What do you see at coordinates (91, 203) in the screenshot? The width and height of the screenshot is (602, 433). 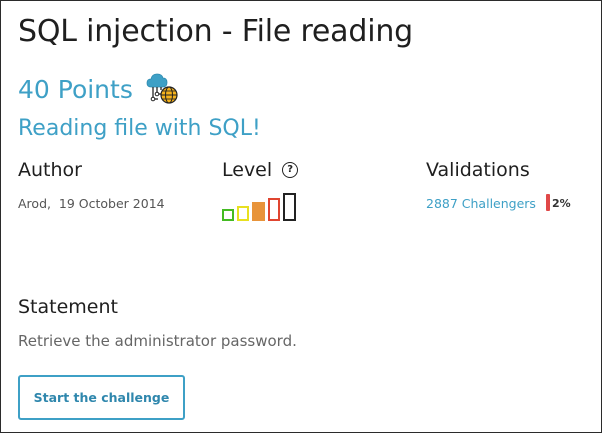 I see `author-info: Arod, 19 October 2014` at bounding box center [91, 203].